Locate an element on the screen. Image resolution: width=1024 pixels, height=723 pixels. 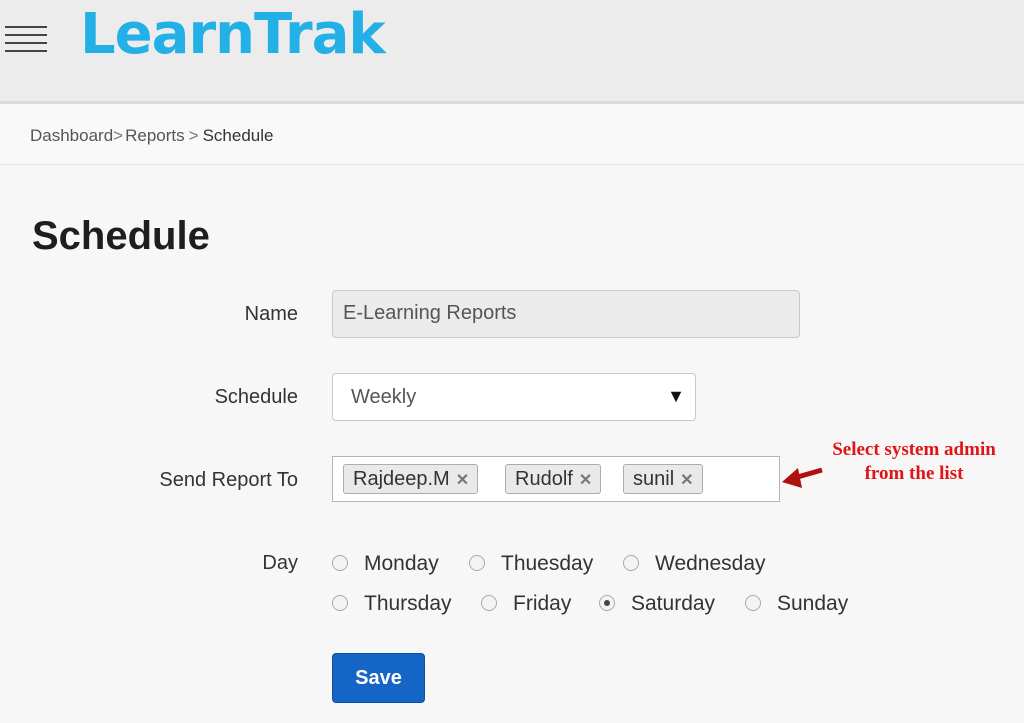
schedule-label: Schedule is located at coordinates (256, 397).